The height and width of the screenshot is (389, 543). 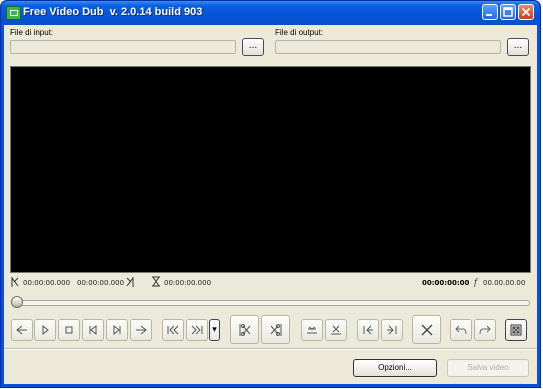 What do you see at coordinates (32, 32) in the screenshot?
I see `input-file-label: File di input:` at bounding box center [32, 32].